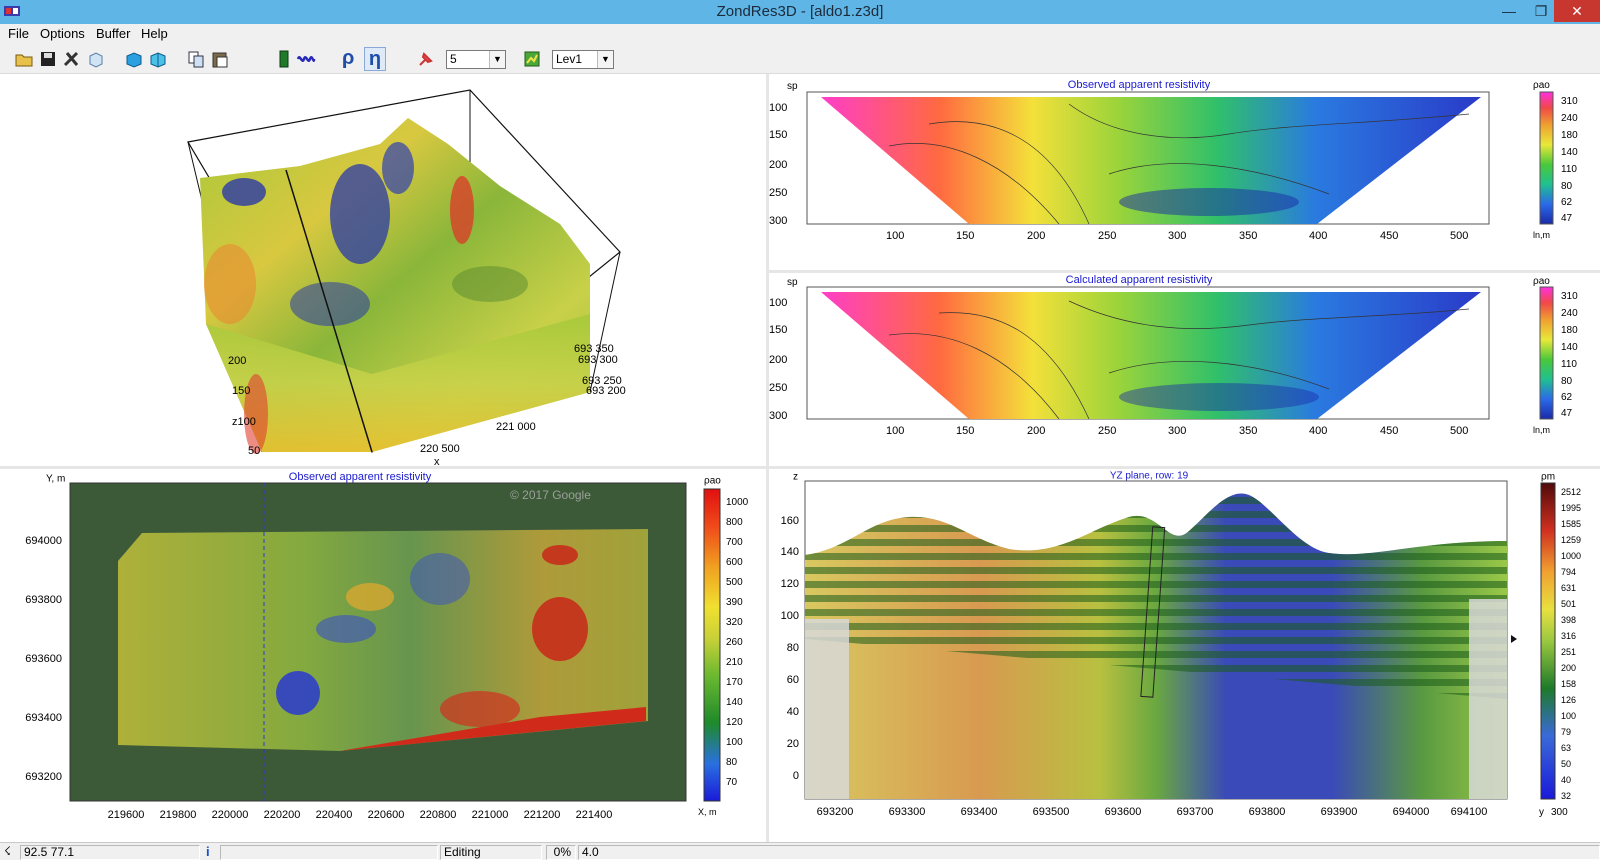 The height and width of the screenshot is (860, 1600). Describe the element at coordinates (793, 648) in the screenshot. I see `z-tick-label: 80` at that location.